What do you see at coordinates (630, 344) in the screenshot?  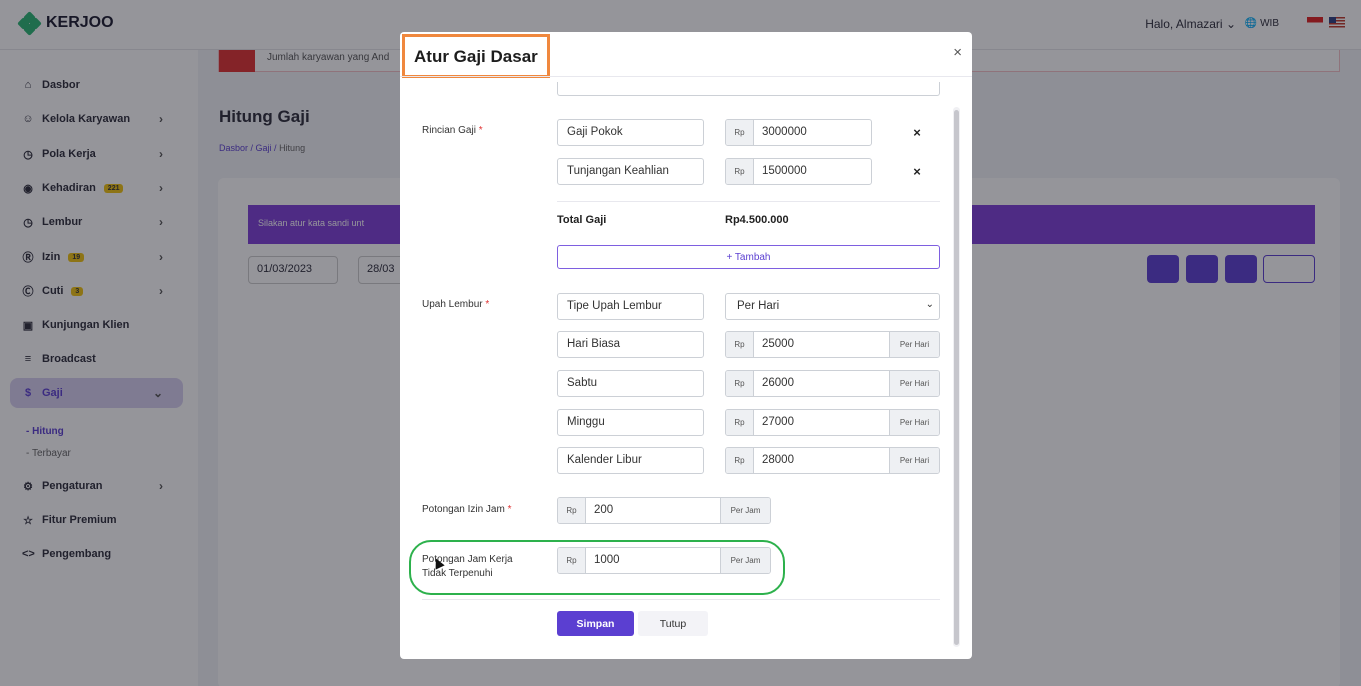 I see `overtime-day-label: Hari Biasa` at bounding box center [630, 344].